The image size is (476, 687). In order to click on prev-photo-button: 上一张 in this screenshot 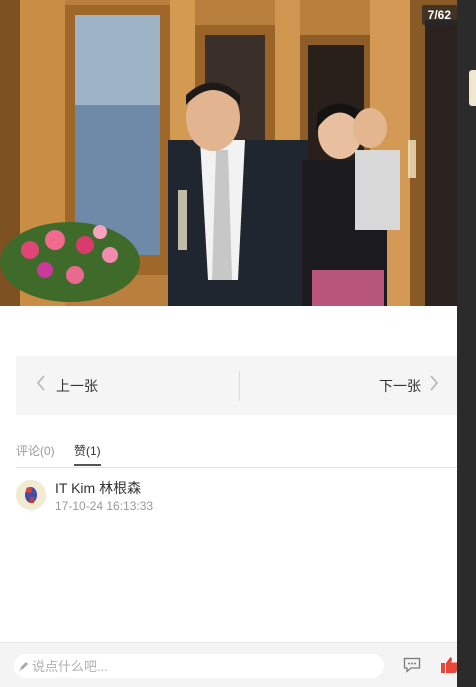, I will do `click(67, 385)`.